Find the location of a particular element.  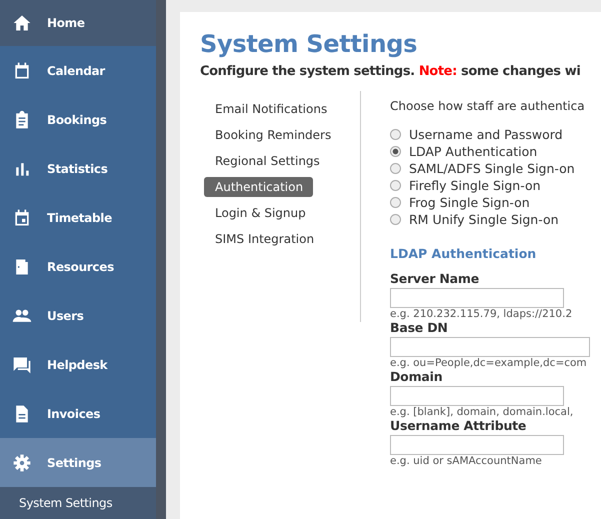

radio-label: RM Unify Single Sign-on is located at coordinates (484, 219).